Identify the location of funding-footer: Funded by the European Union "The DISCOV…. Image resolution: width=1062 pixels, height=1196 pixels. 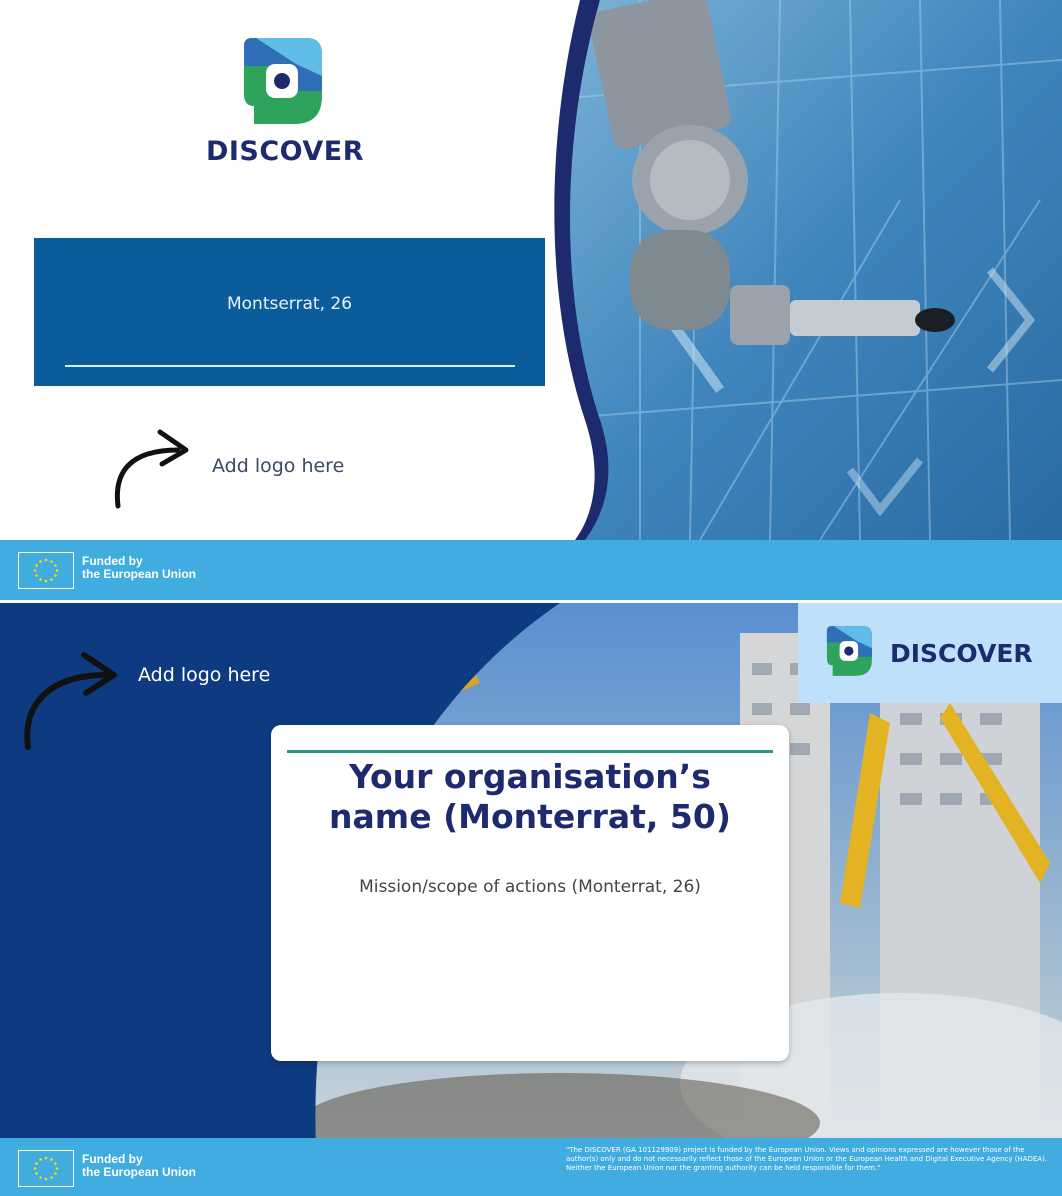
(531, 1167).